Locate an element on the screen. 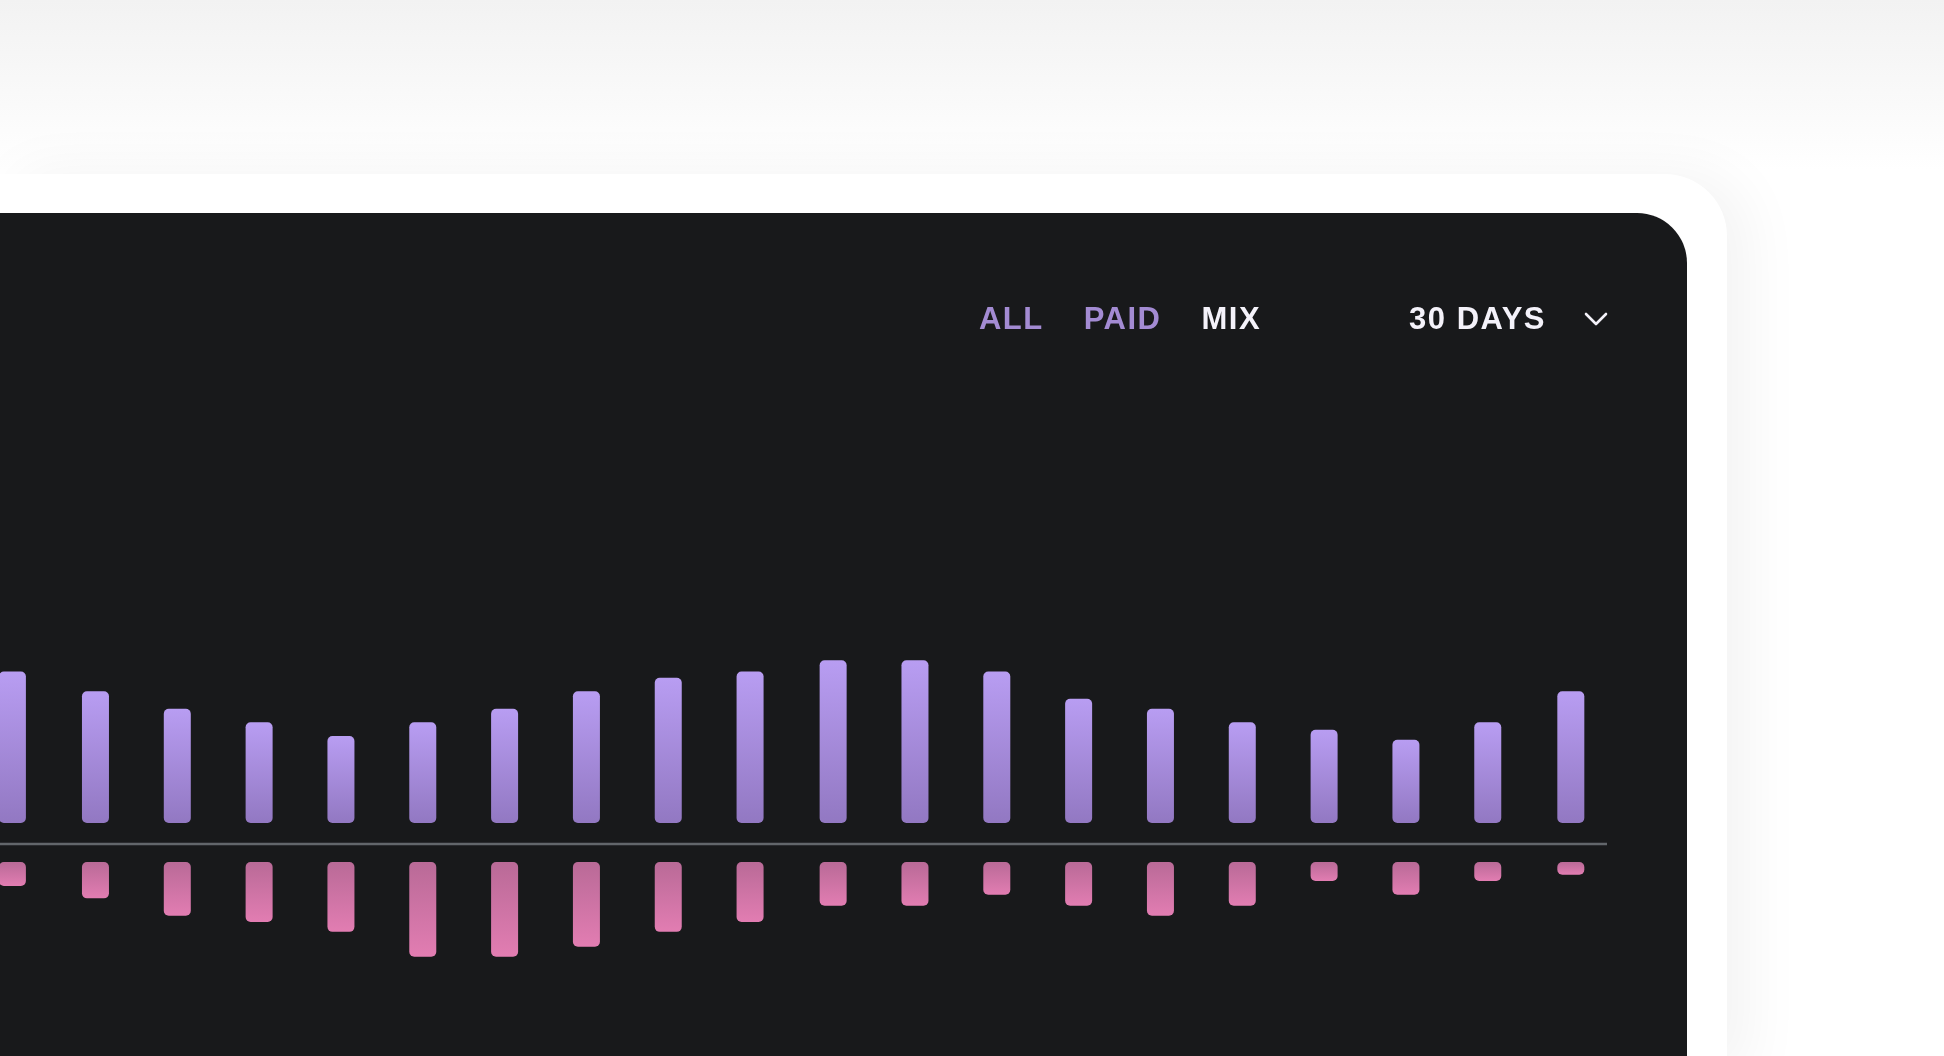 The height and width of the screenshot is (1056, 1944). filter-tab: ALL is located at coordinates (1011, 319).